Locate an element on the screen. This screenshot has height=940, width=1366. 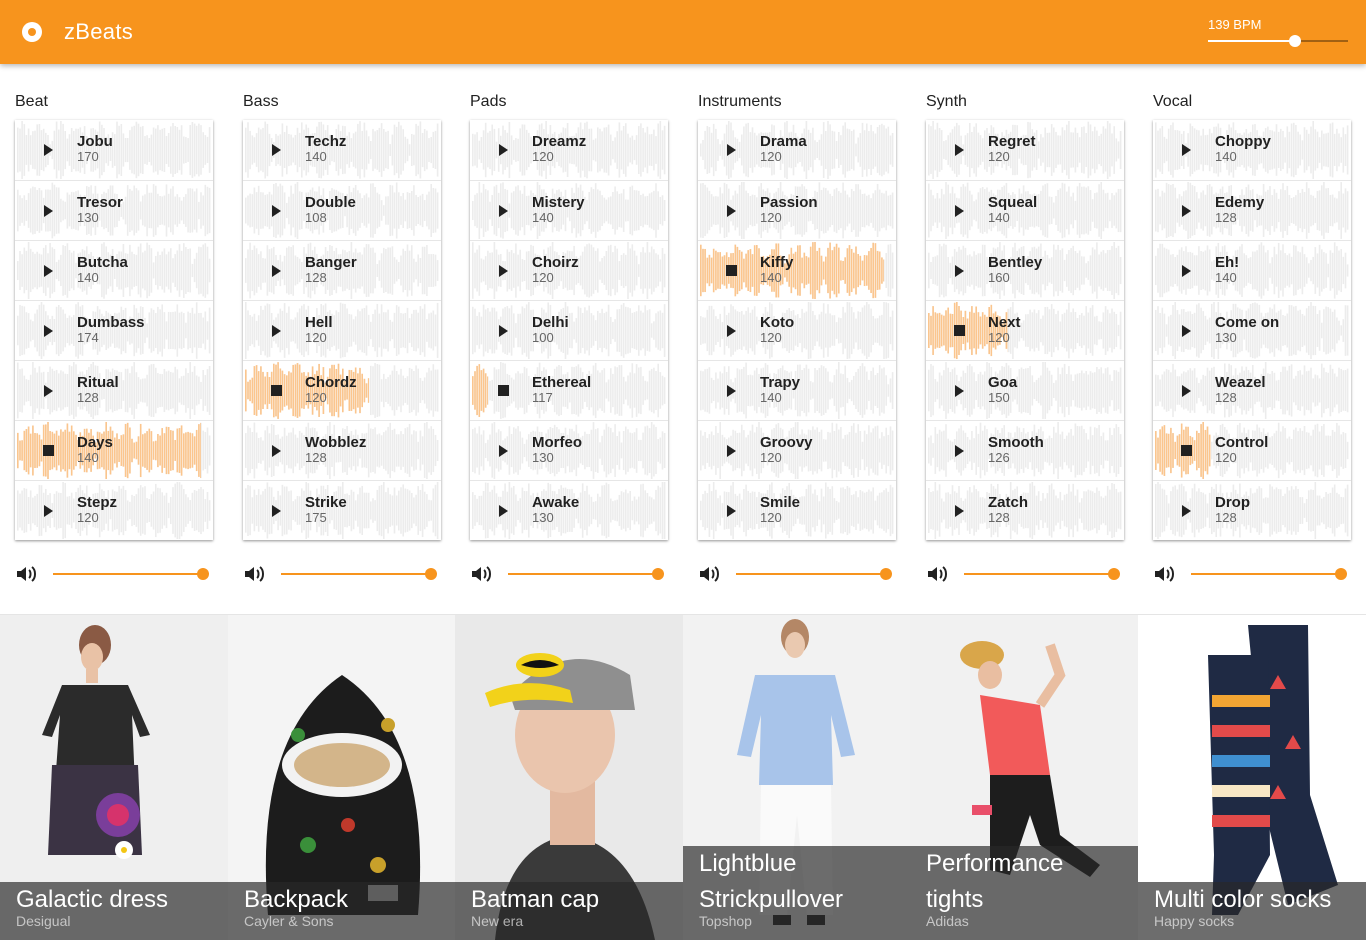
loop-item: Chordz 120 is located at coordinates (342, 390).